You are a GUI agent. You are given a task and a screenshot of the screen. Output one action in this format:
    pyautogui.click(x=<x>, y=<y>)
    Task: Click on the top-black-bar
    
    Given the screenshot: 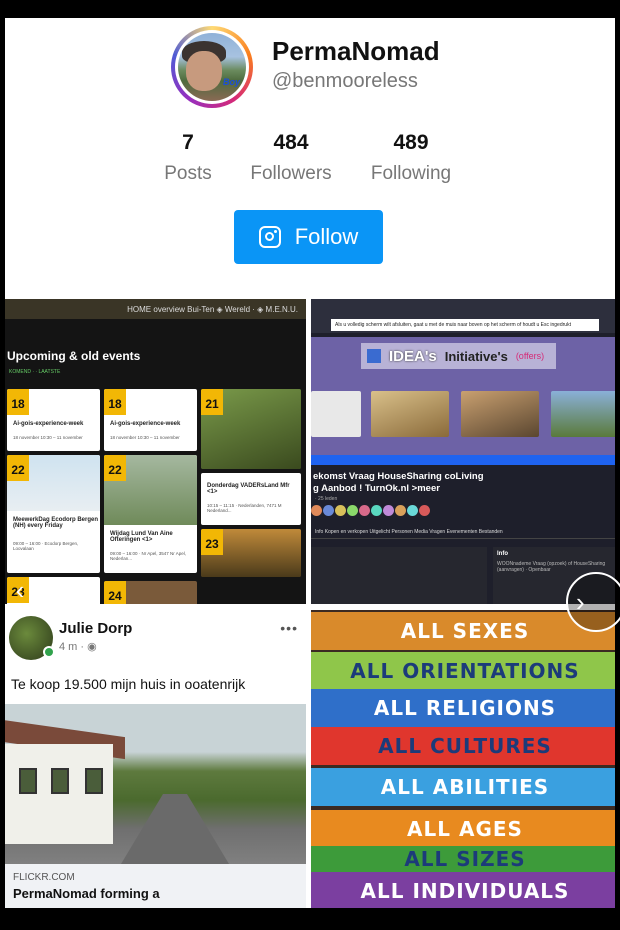 What is the action you would take?
    pyautogui.click(x=310, y=9)
    